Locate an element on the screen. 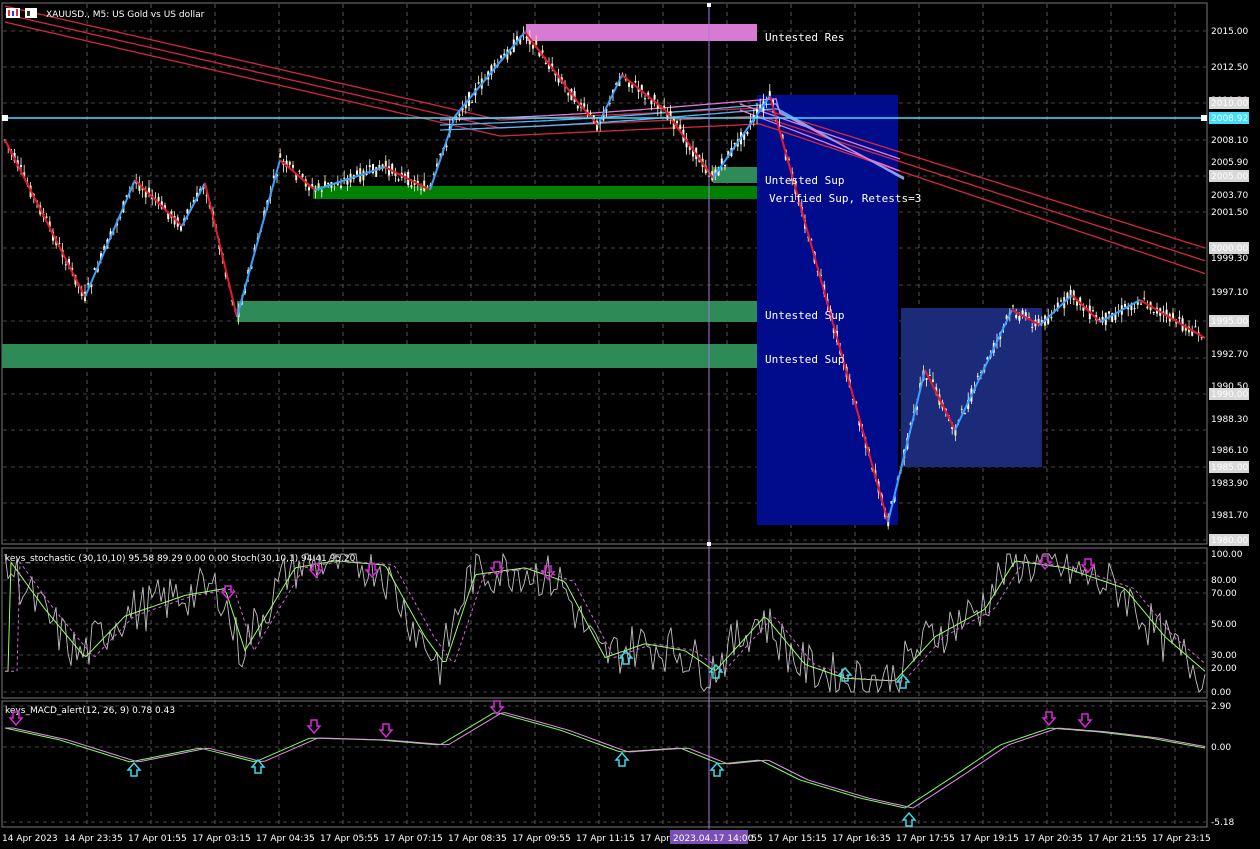 This screenshot has width=1260, height=849. time-label: 17 Apr 09:55 is located at coordinates (541, 839).